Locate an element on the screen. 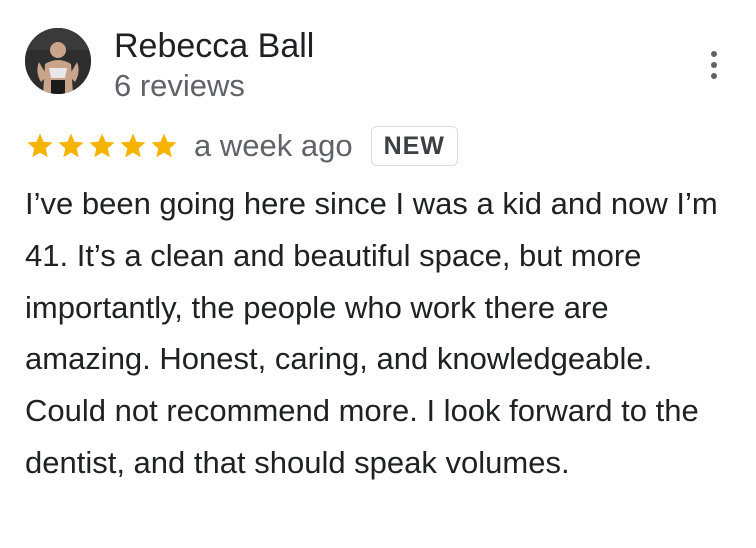 Image resolution: width=756 pixels, height=548 pixels. new-badge: NEW is located at coordinates (414, 146).